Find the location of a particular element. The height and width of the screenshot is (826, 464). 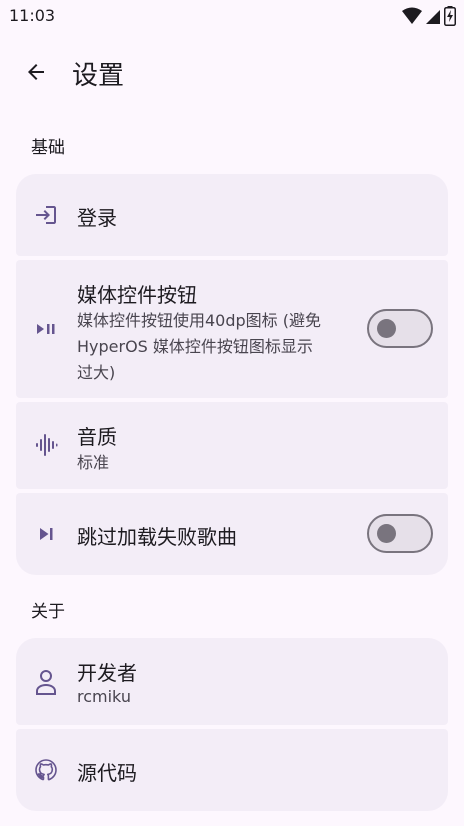

section-title-basic: 基础 is located at coordinates (48, 148).